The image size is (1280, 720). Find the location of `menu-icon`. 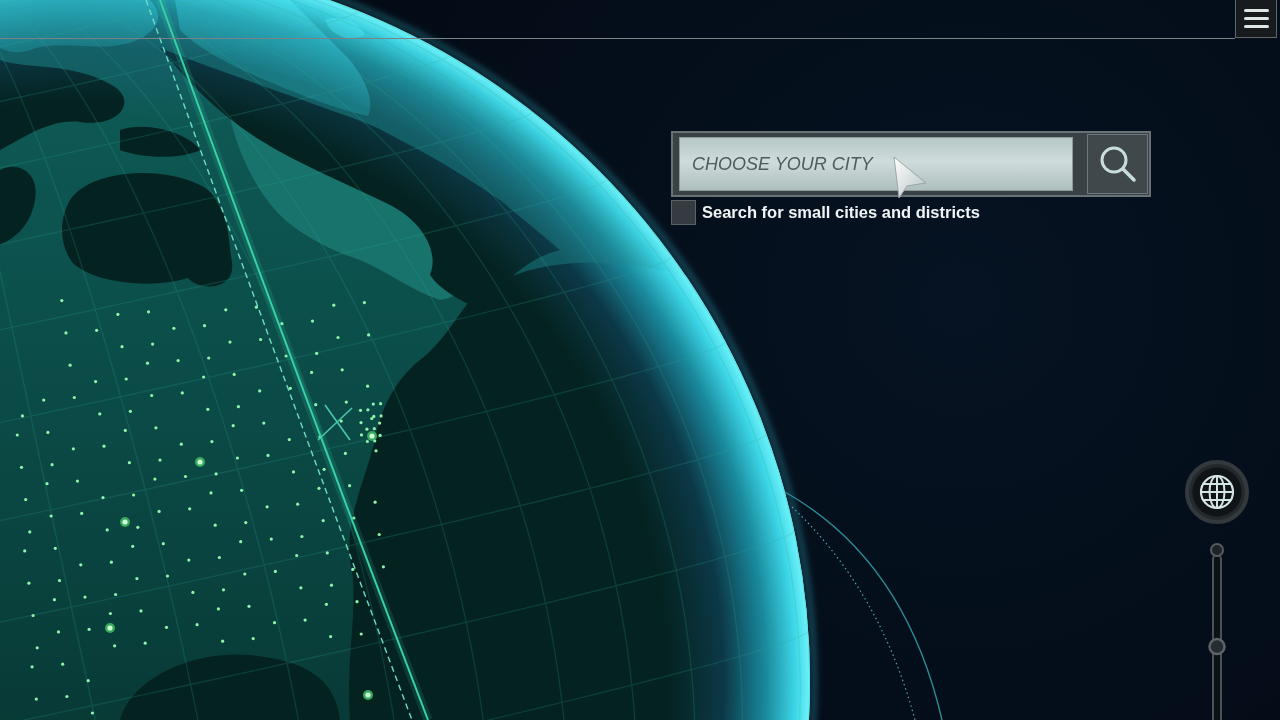

menu-icon is located at coordinates (1256, 18).